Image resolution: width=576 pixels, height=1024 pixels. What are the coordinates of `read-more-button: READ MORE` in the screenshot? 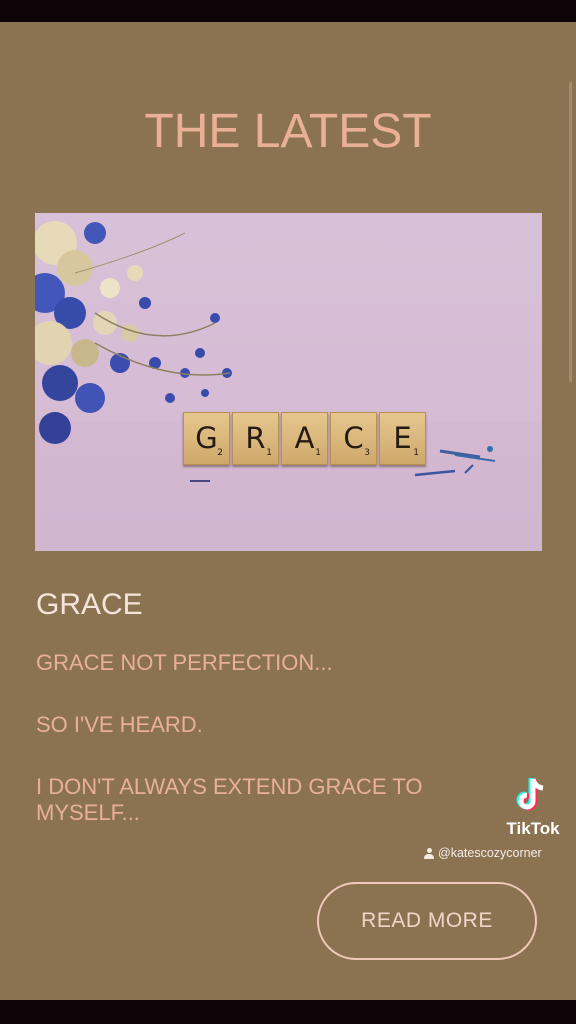 It's located at (427, 921).